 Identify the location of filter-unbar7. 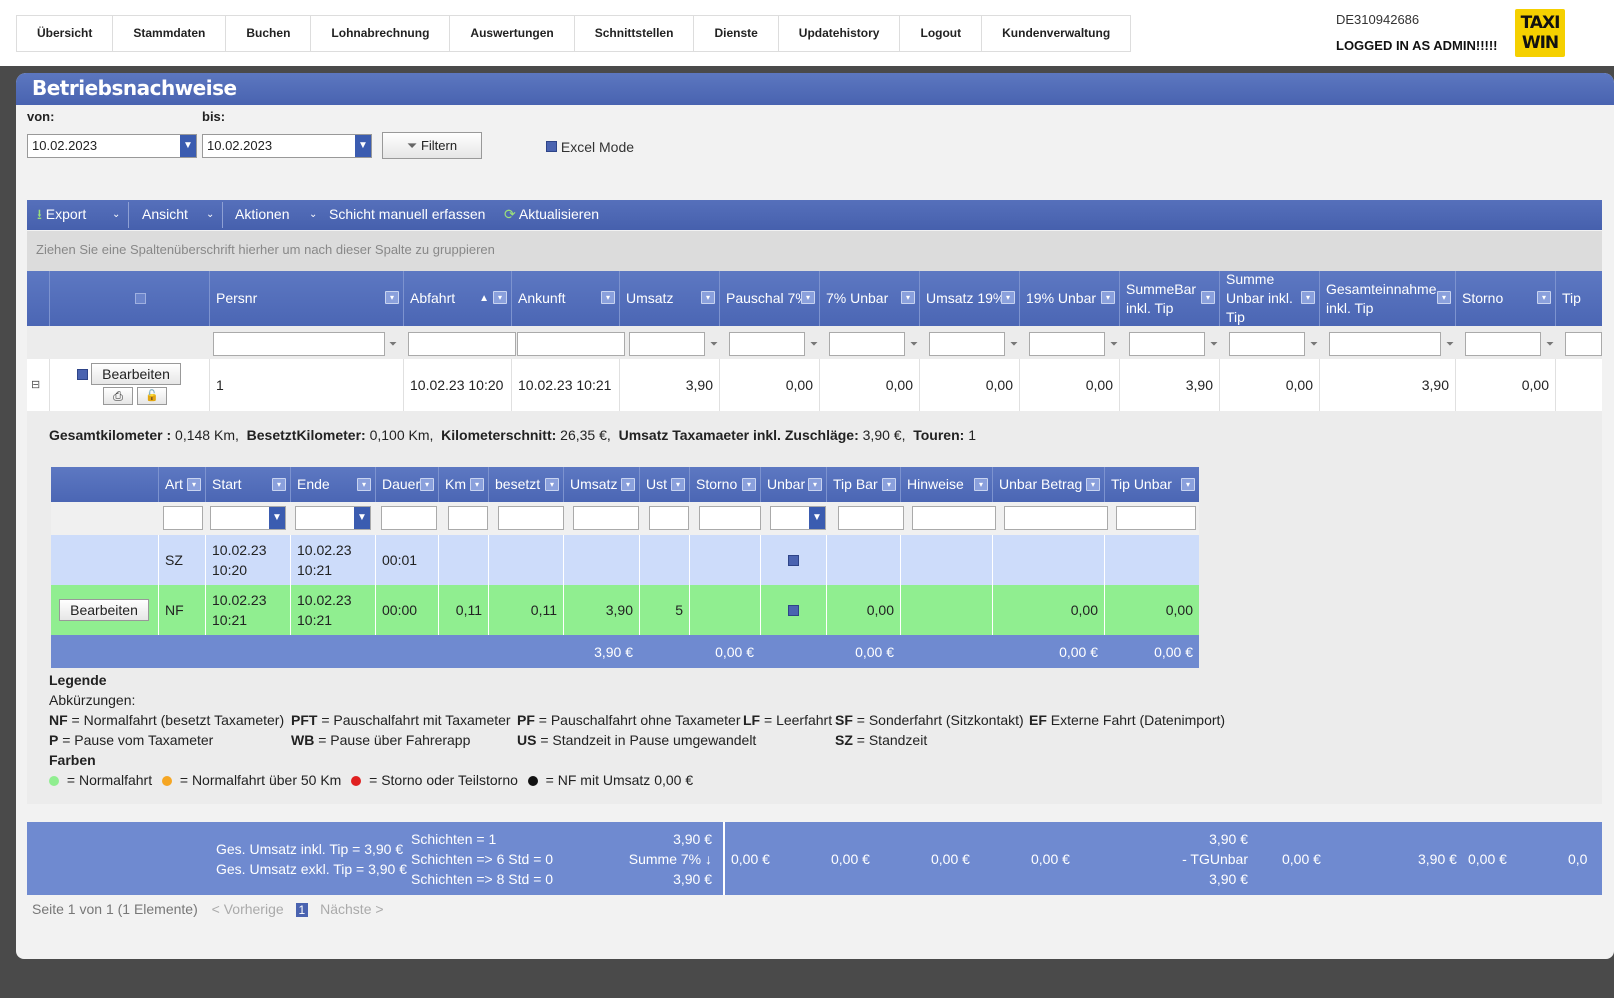
(867, 344).